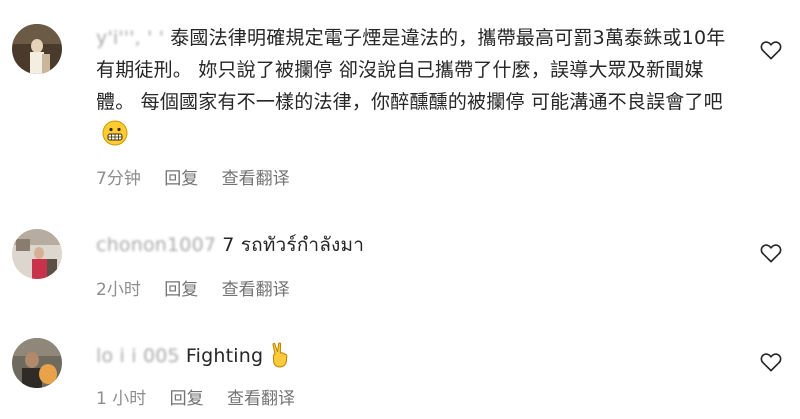 Image resolution: width=800 pixels, height=419 pixels. I want to click on grimacing-face-icon, so click(115, 138).